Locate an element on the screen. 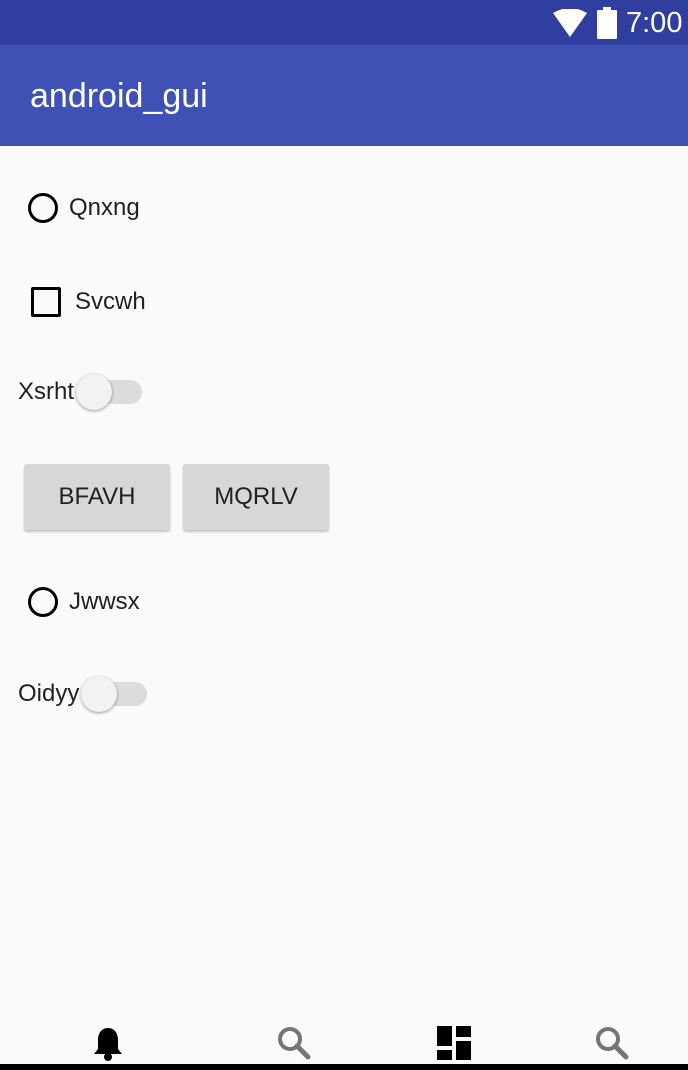  wifi-icon is located at coordinates (570, 25).